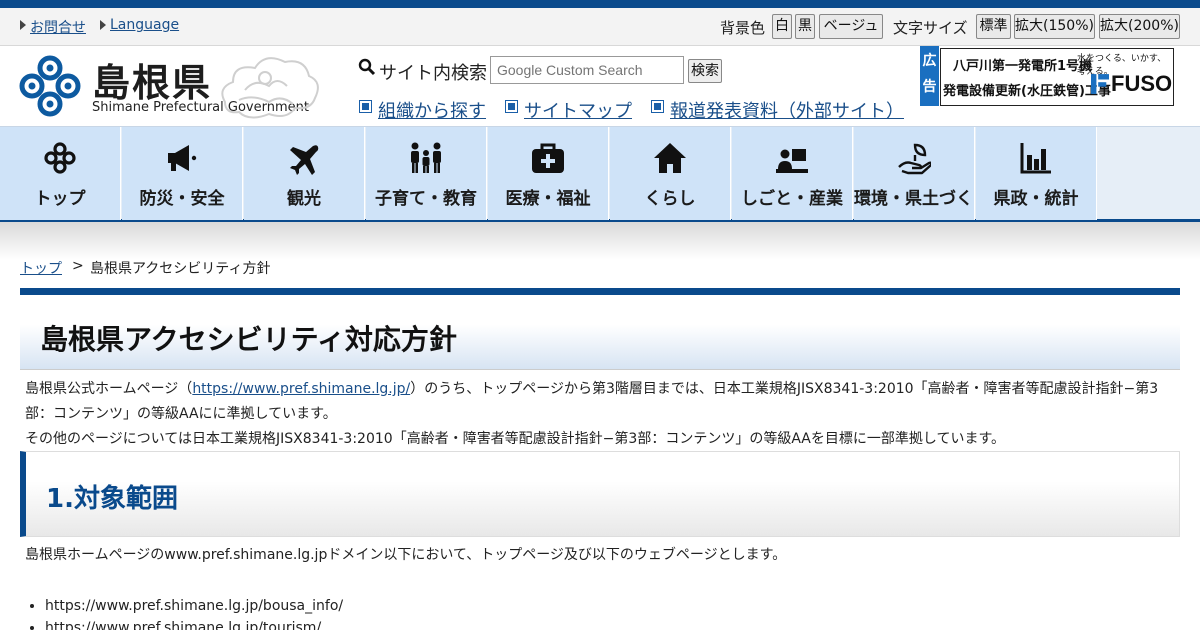  What do you see at coordinates (1036, 199) in the screenshot?
I see `nav-label: 県政・統計` at bounding box center [1036, 199].